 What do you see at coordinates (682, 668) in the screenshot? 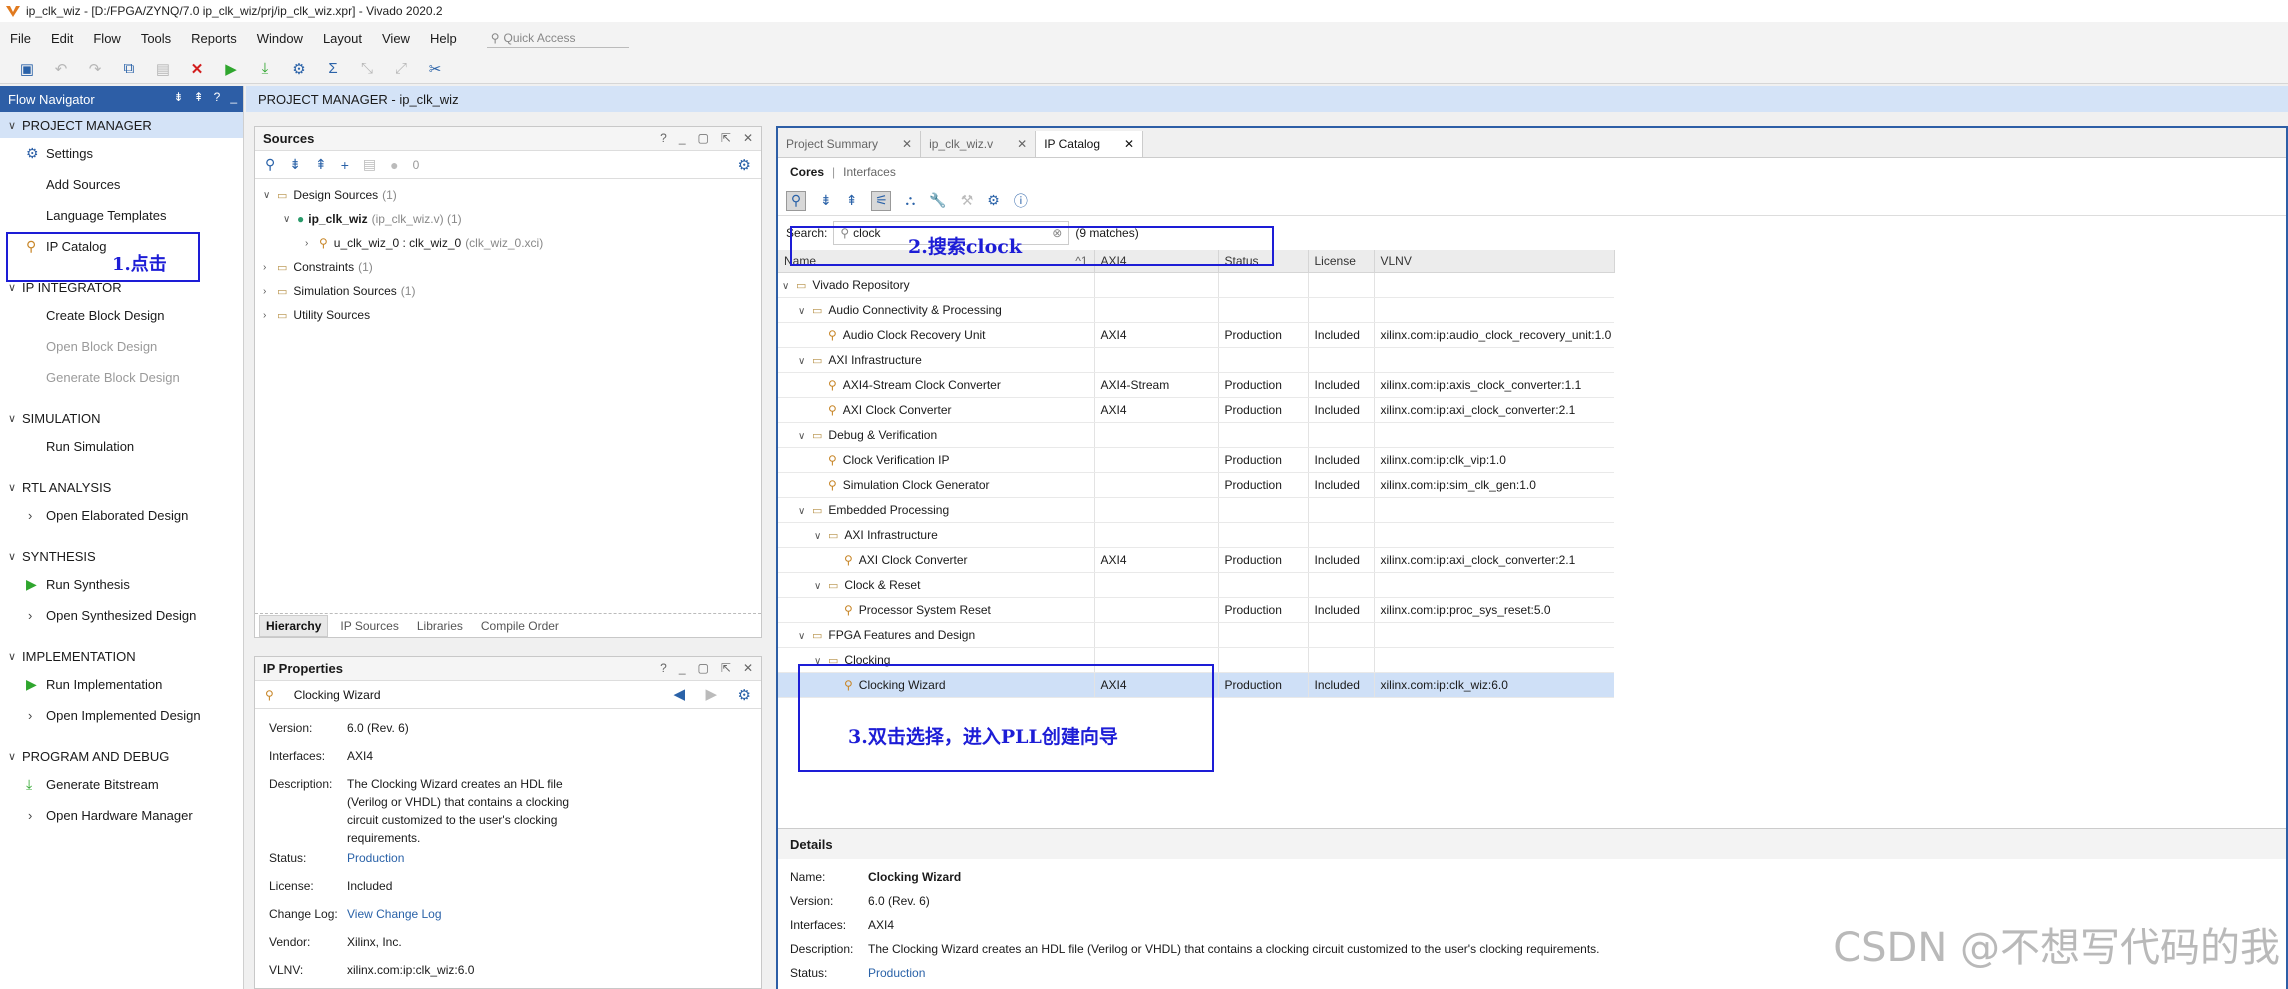
I see `minimize-icon: _` at bounding box center [682, 668].